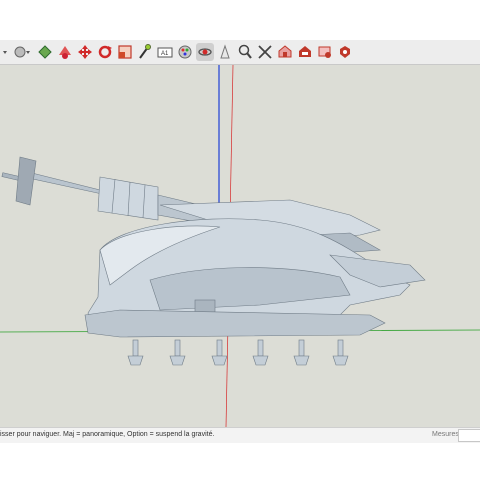 The width and height of the screenshot is (480, 480). Describe the element at coordinates (67, 183) in the screenshot. I see `cannon-barrel` at that location.